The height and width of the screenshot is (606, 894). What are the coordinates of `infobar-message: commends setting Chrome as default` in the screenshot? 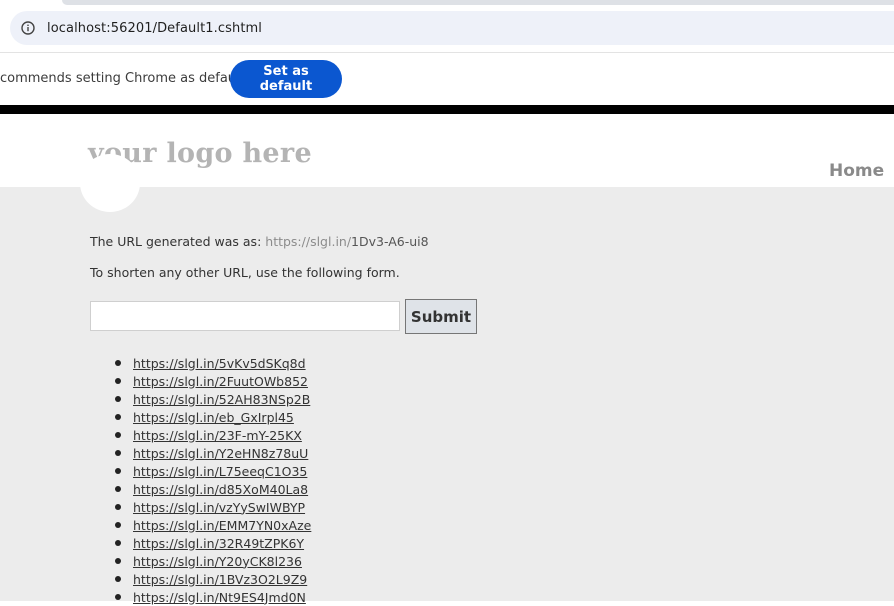 It's located at (122, 78).